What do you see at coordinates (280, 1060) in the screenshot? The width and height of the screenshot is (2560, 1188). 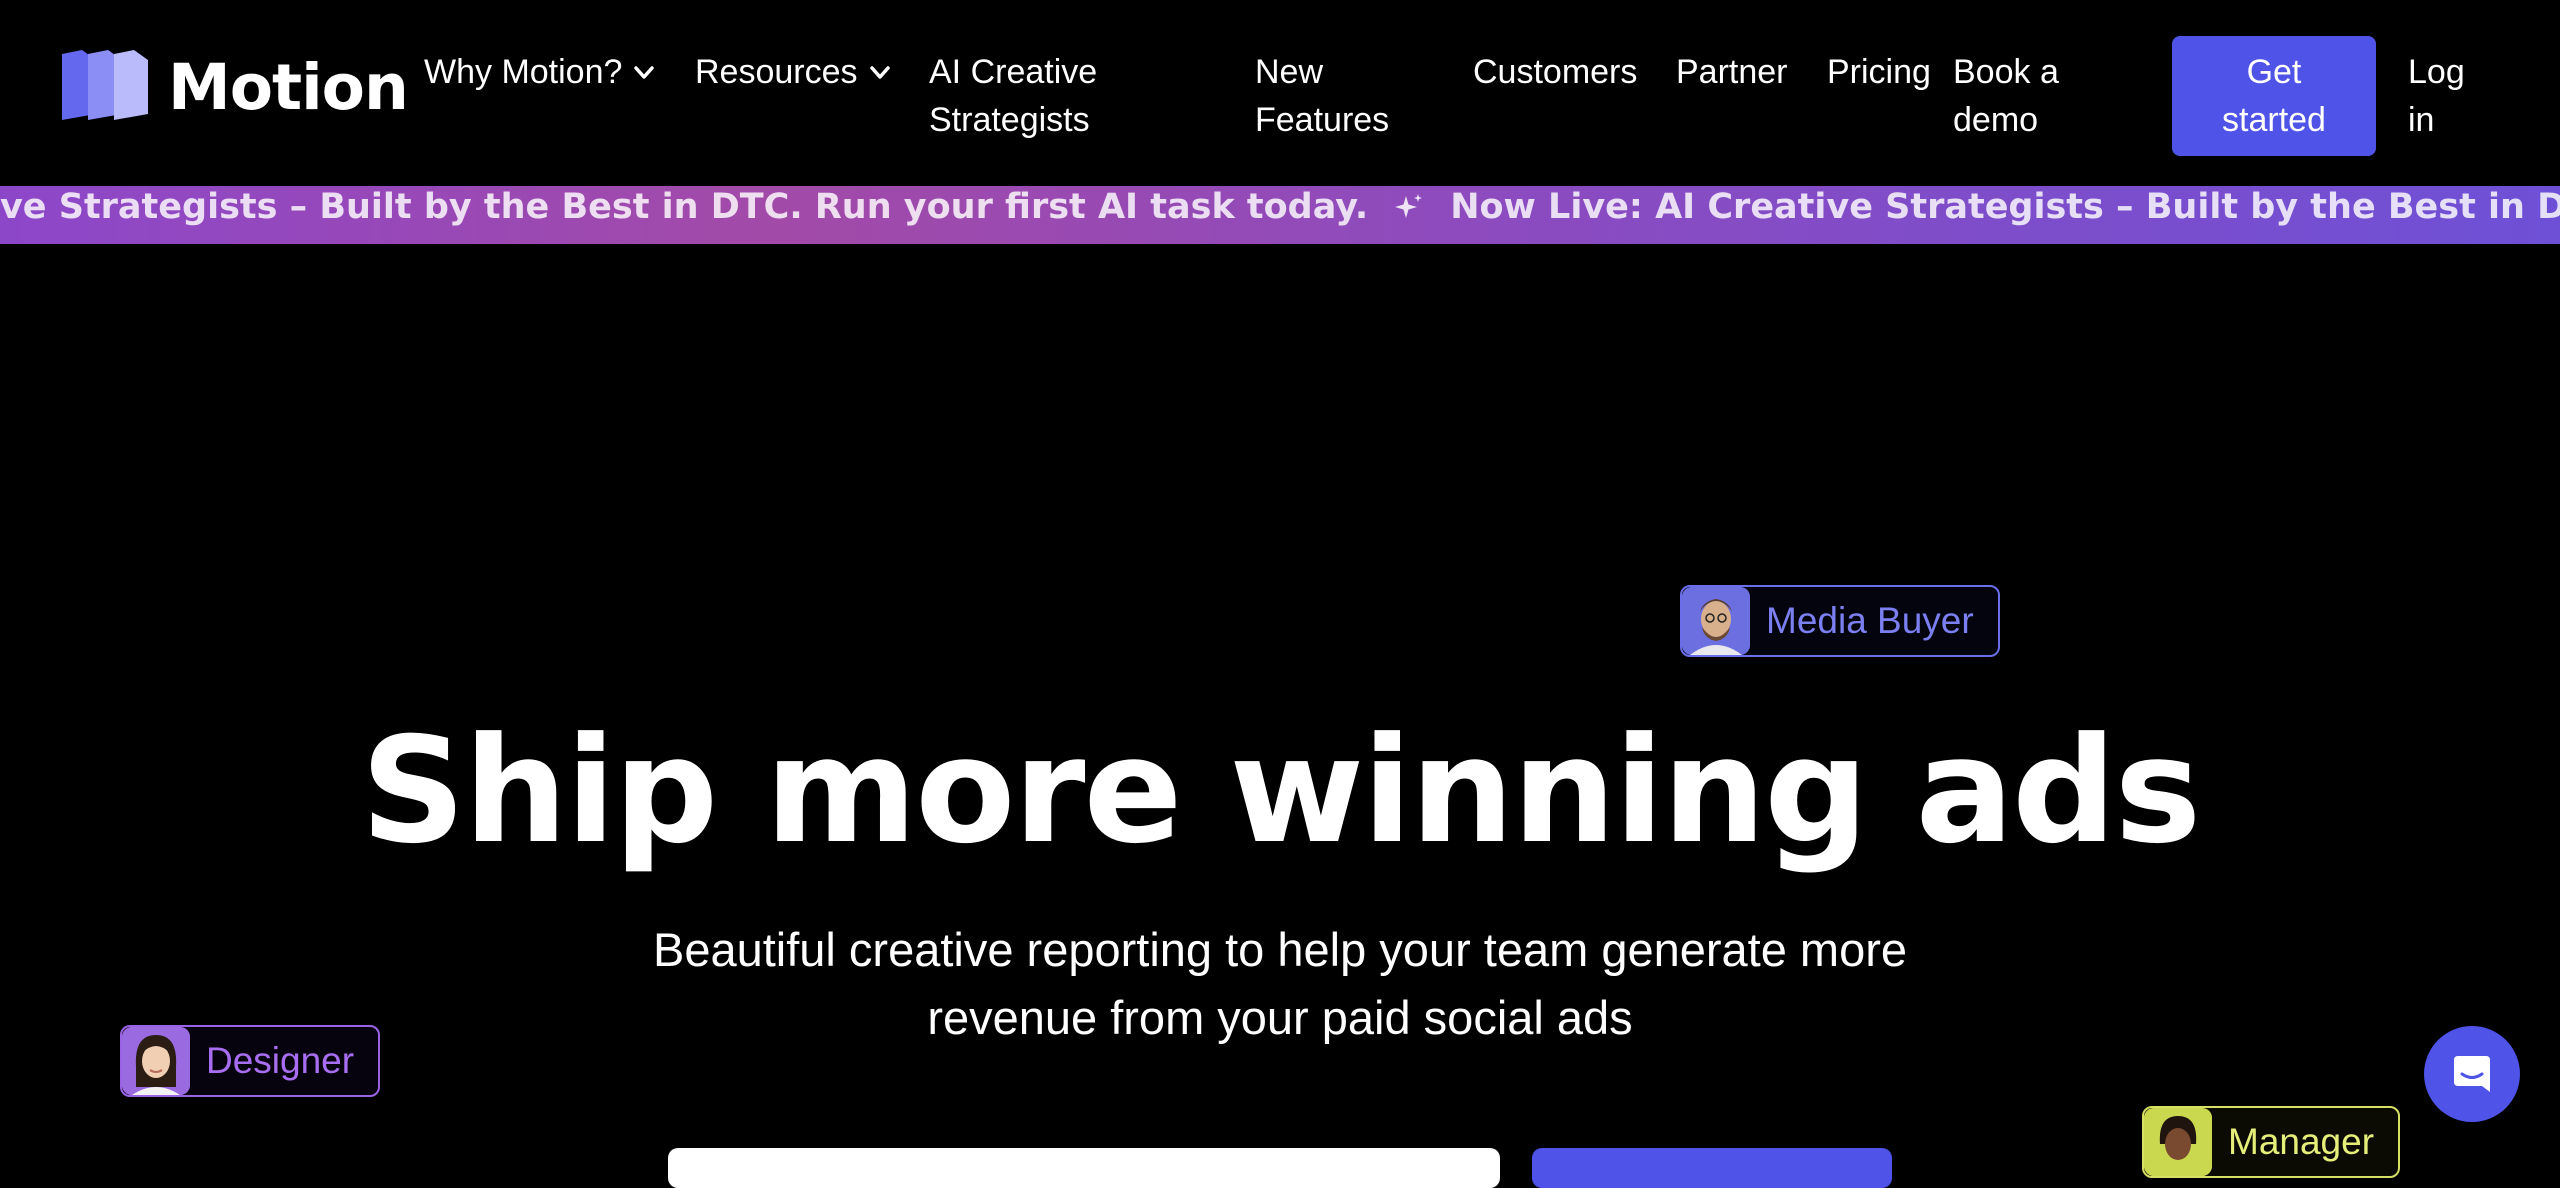 I see `designer-label: Designer` at bounding box center [280, 1060].